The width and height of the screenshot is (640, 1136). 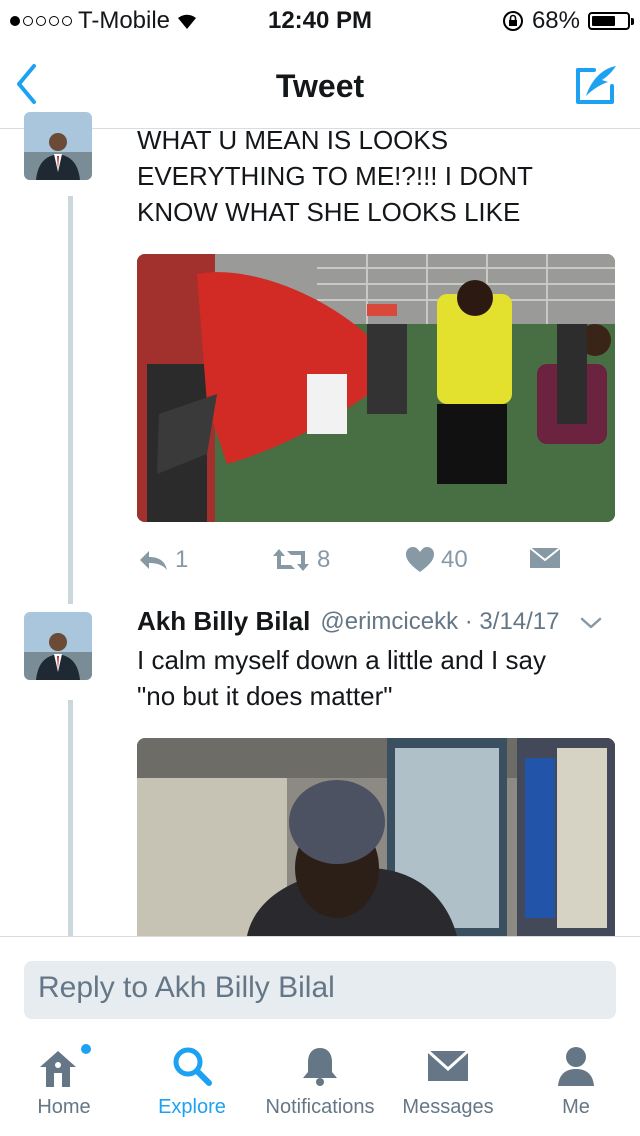 I want to click on tab-home: Home, so click(x=64, y=1077).